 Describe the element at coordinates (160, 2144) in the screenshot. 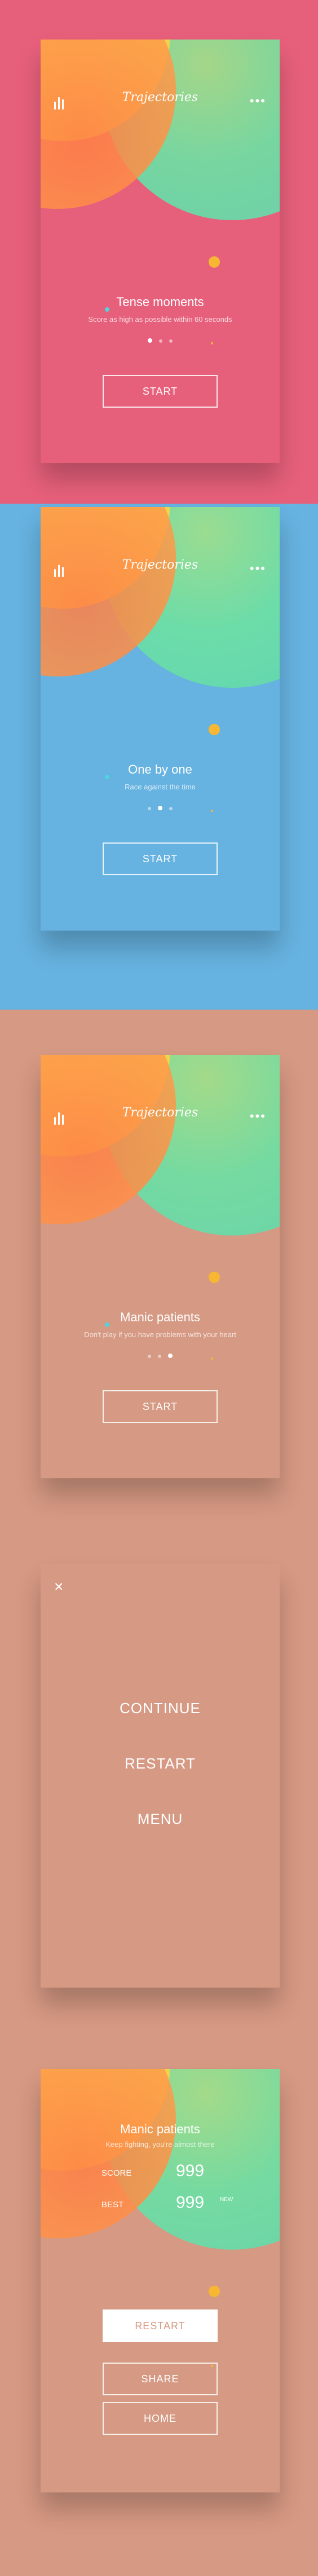

I see `results-subtitle: Keep fighting, you're almost there` at that location.